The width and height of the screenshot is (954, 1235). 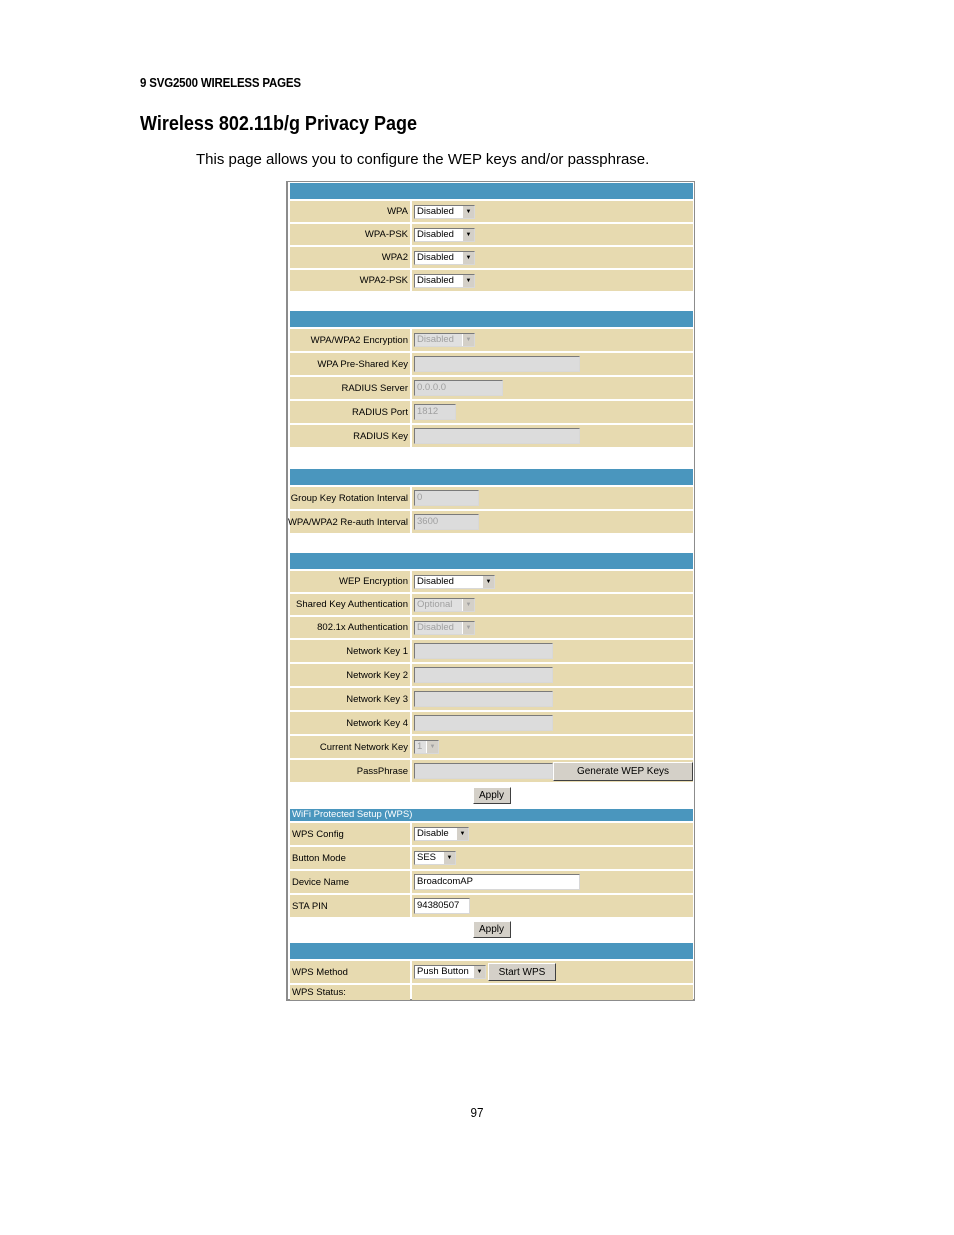 I want to click on wps-config-label: WPS Config, so click(x=350, y=834).